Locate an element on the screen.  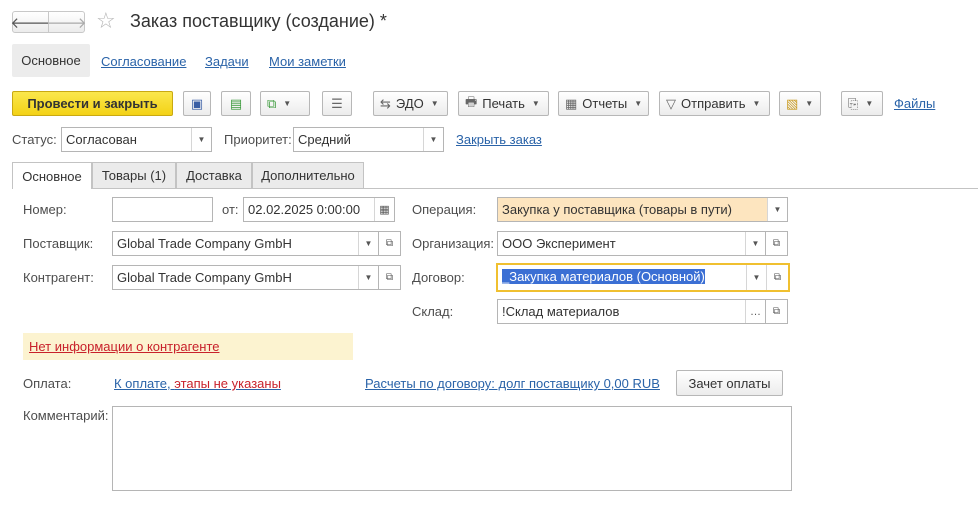
post-icon: ▤ is located at coordinates (236, 103).